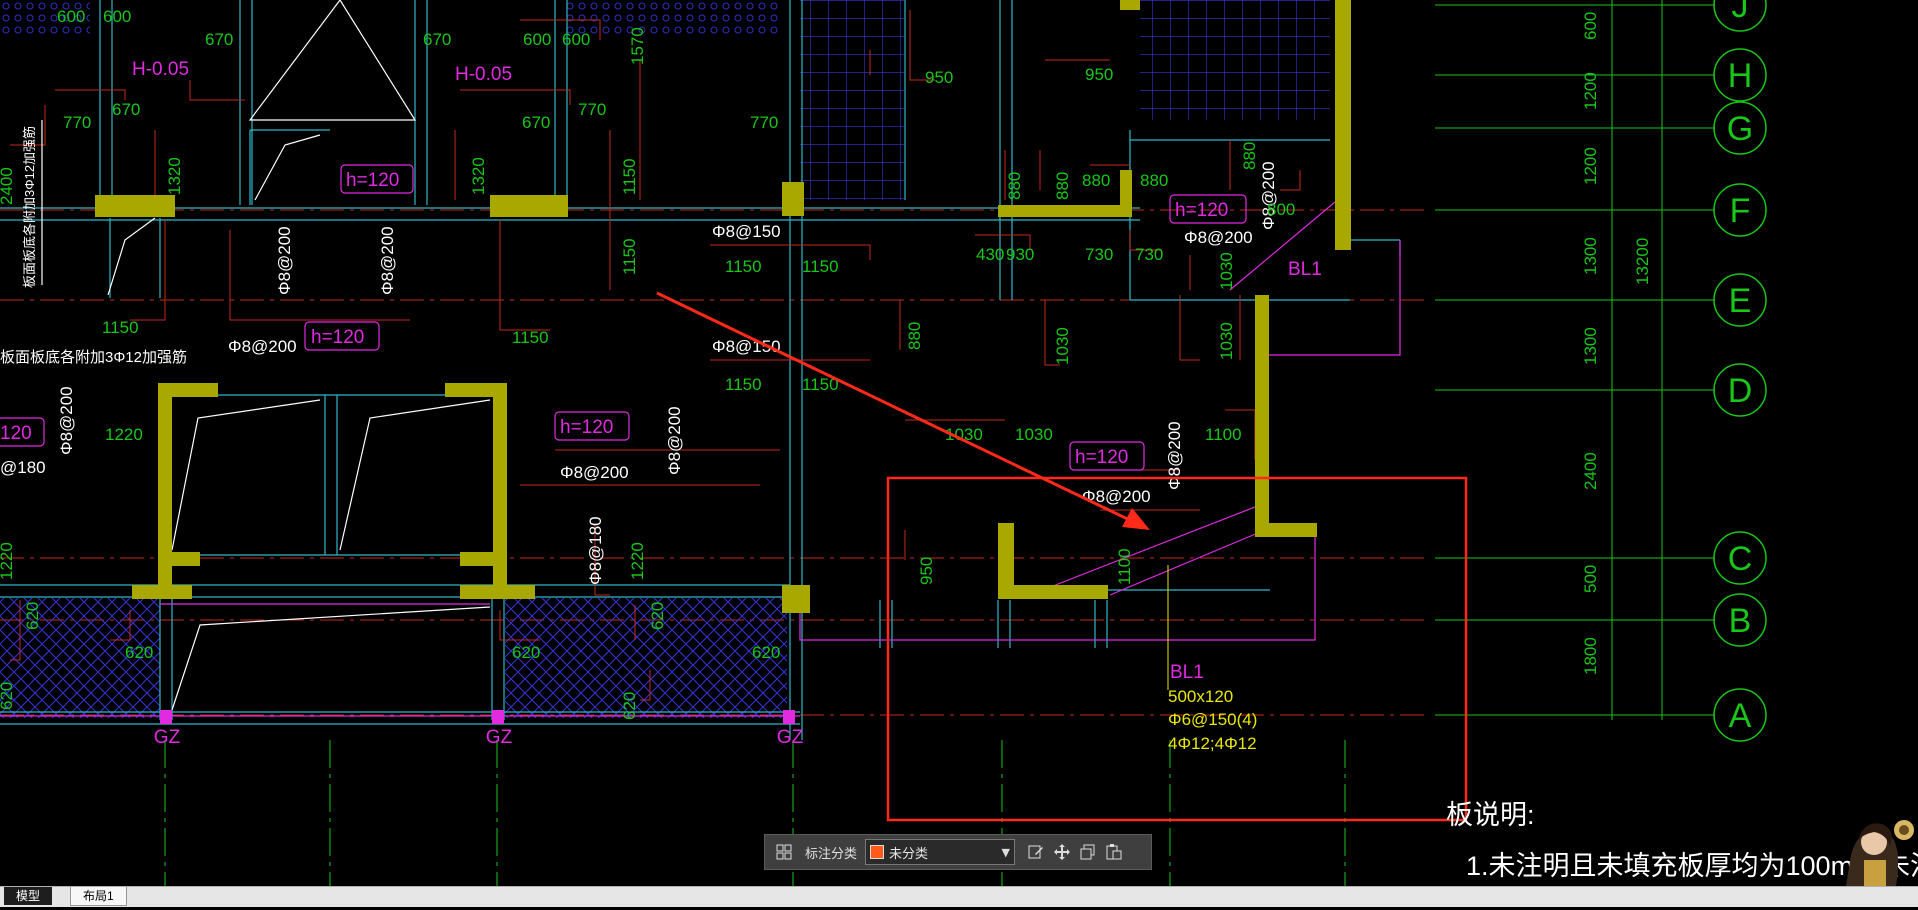 Image resolution: width=1918 pixels, height=910 pixels. I want to click on tab-model: 模型, so click(28, 896).